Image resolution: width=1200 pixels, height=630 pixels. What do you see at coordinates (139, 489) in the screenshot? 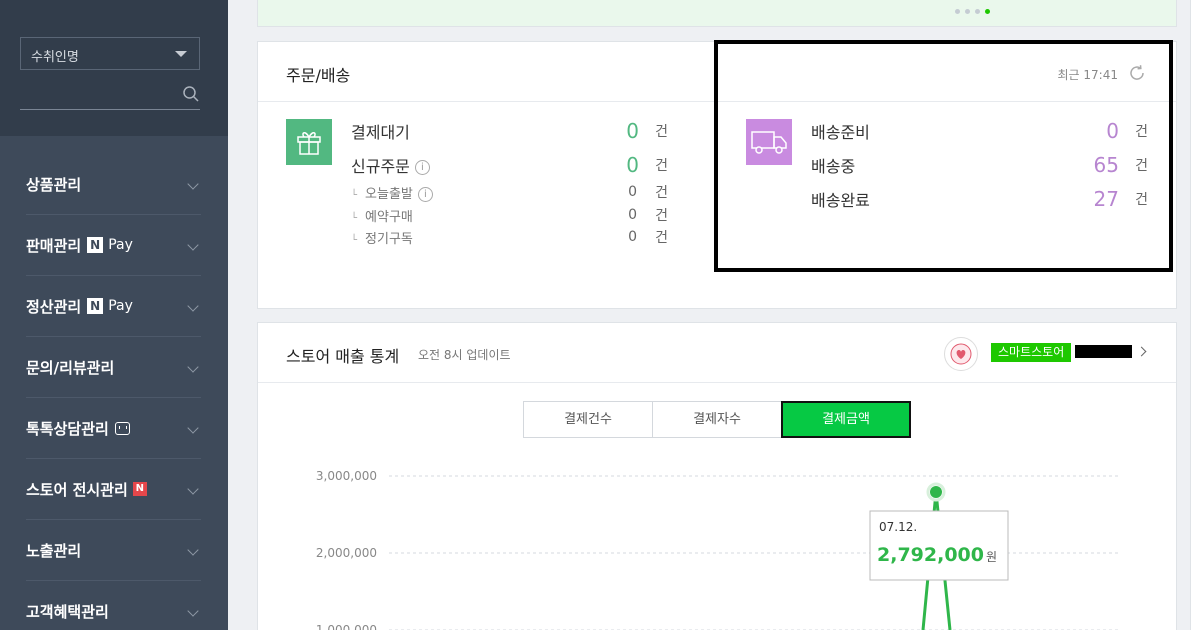
I see `new-badge: N` at bounding box center [139, 489].